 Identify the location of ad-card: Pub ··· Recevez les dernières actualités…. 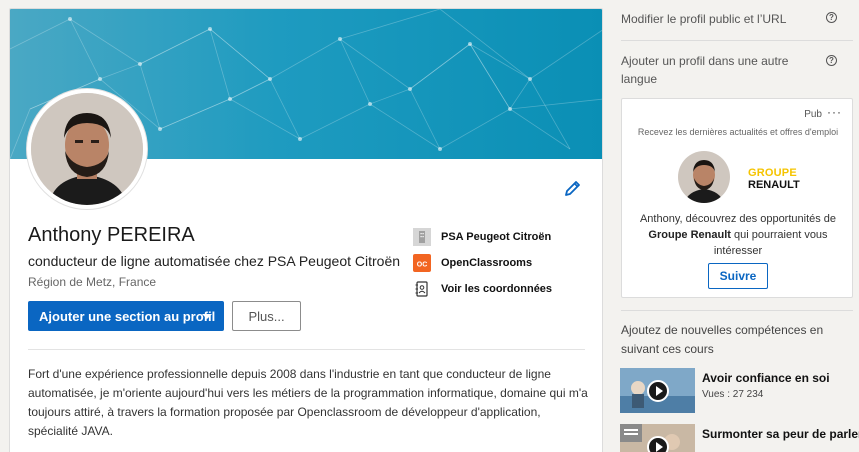
(737, 198).